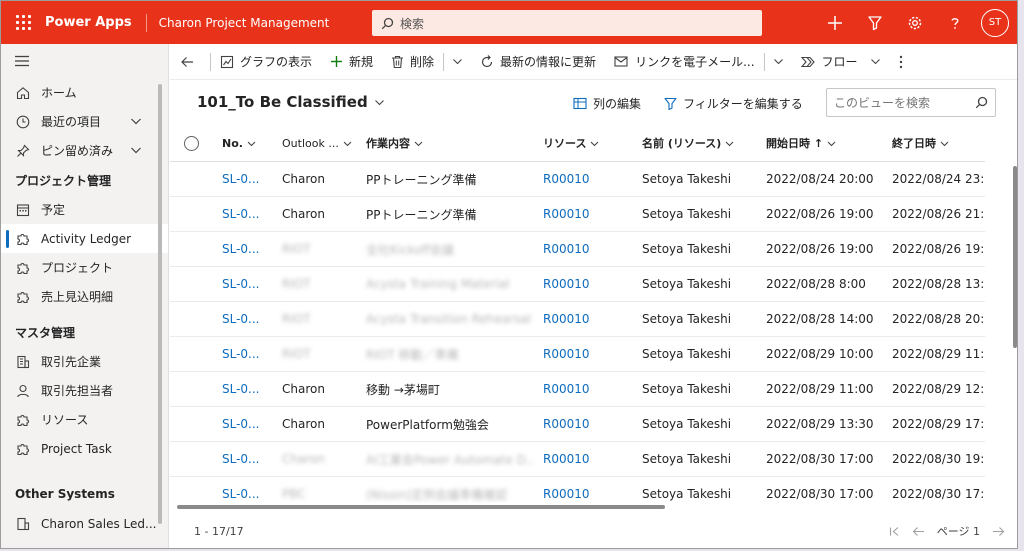 The width and height of the screenshot is (1024, 551). What do you see at coordinates (915, 22) in the screenshot?
I see `settings-button` at bounding box center [915, 22].